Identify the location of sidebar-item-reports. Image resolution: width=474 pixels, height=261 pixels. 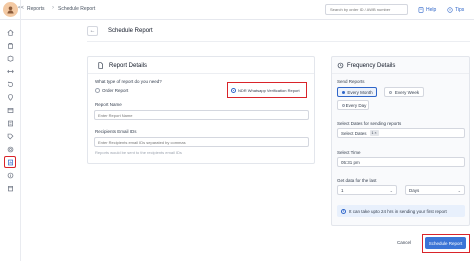
(10, 162).